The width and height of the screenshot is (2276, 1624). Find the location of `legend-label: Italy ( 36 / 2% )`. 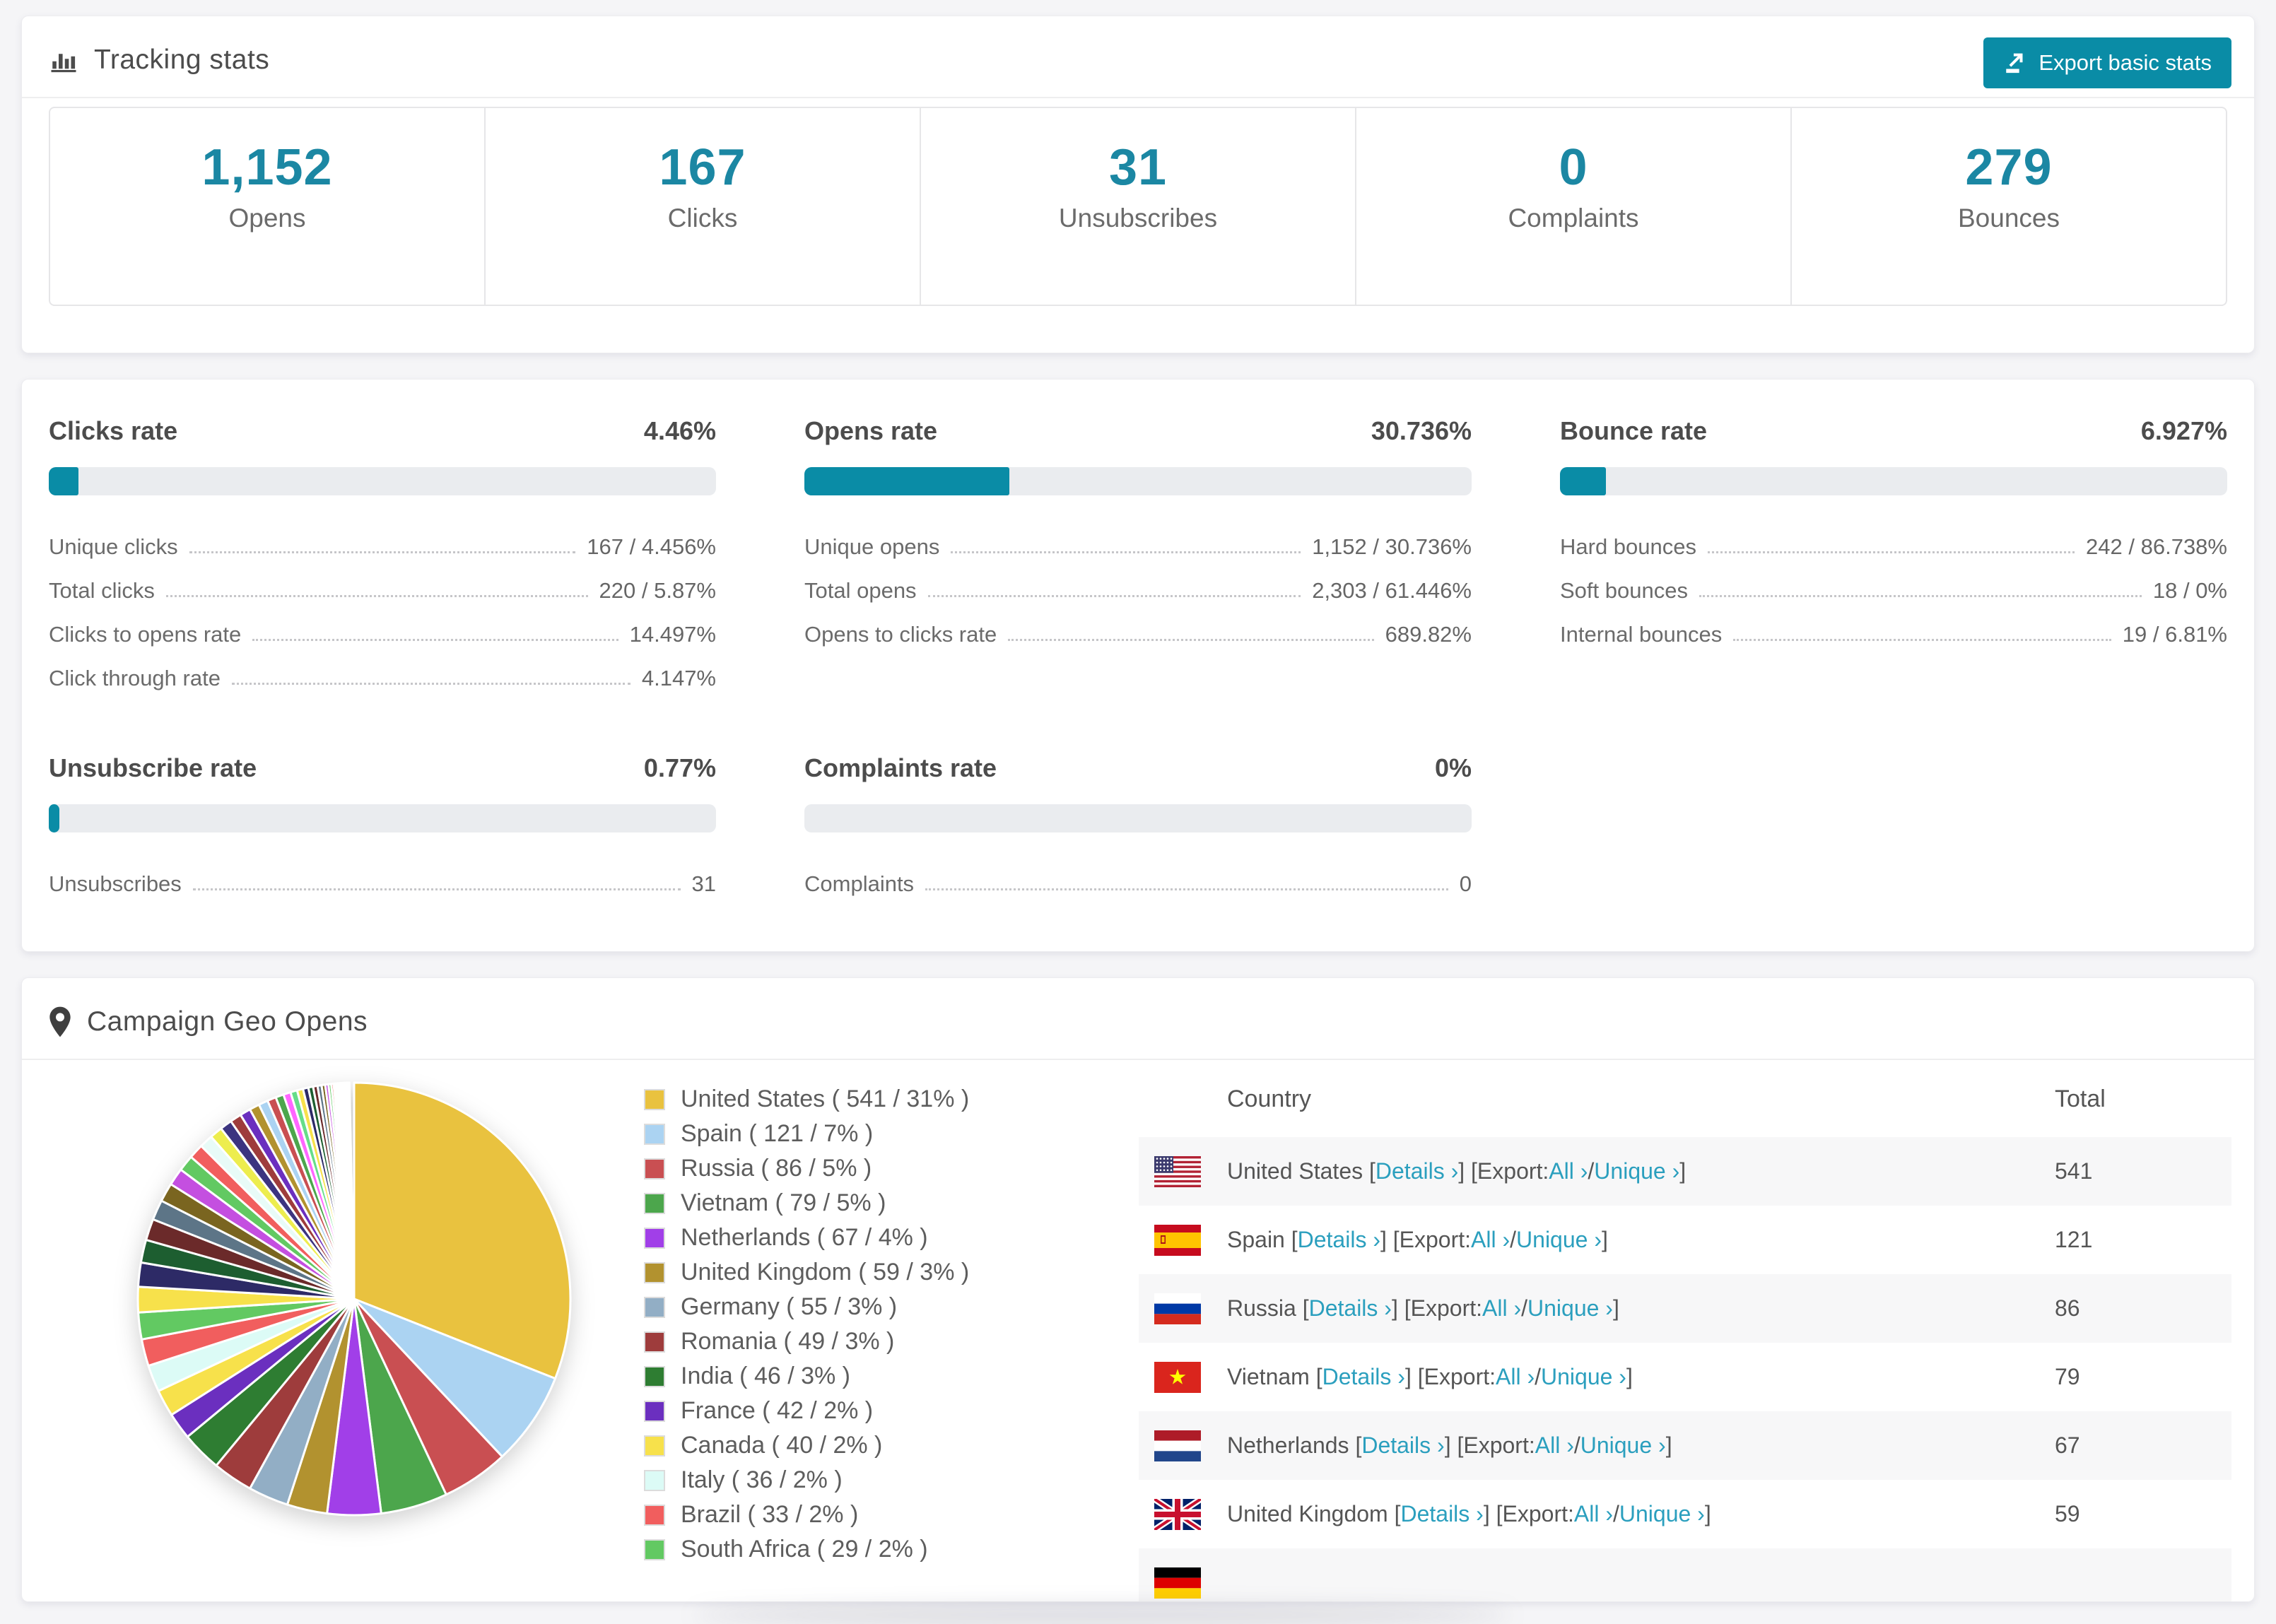

legend-label: Italy ( 36 / 2% ) is located at coordinates (762, 1479).